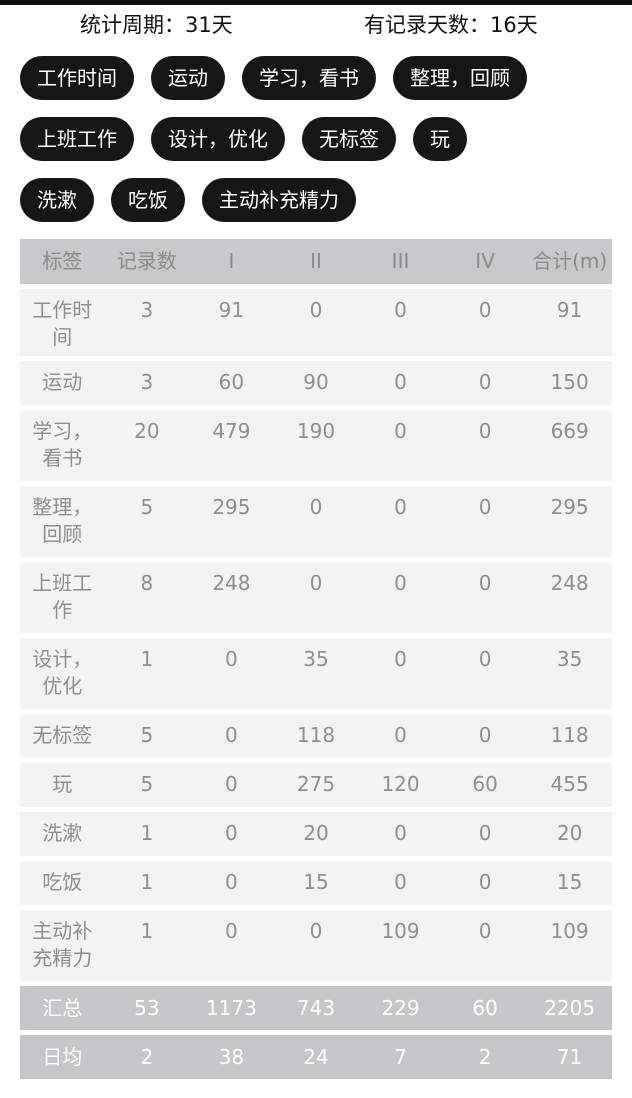 This screenshot has height=1098, width=632. I want to click on header-cell-q2: II, so click(316, 261).